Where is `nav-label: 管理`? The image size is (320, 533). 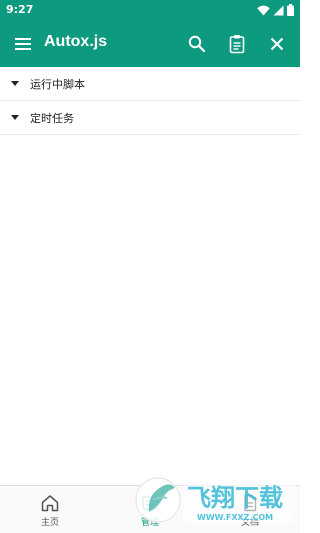
nav-label: 管理 is located at coordinates (149, 523).